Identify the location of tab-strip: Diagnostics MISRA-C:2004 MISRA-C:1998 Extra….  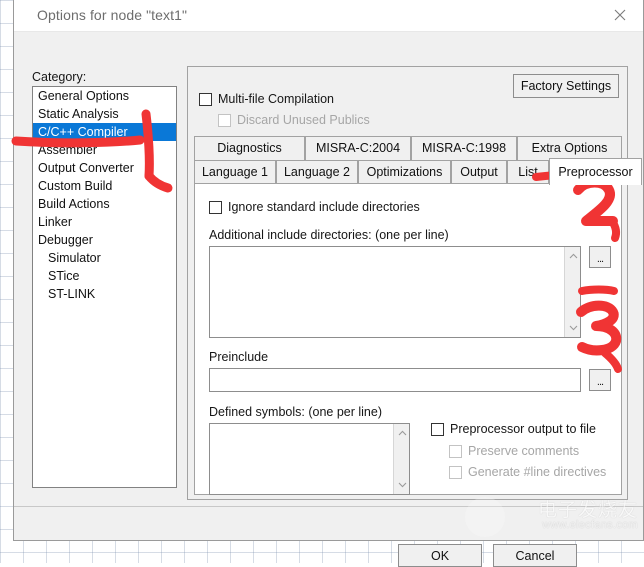
(418, 160).